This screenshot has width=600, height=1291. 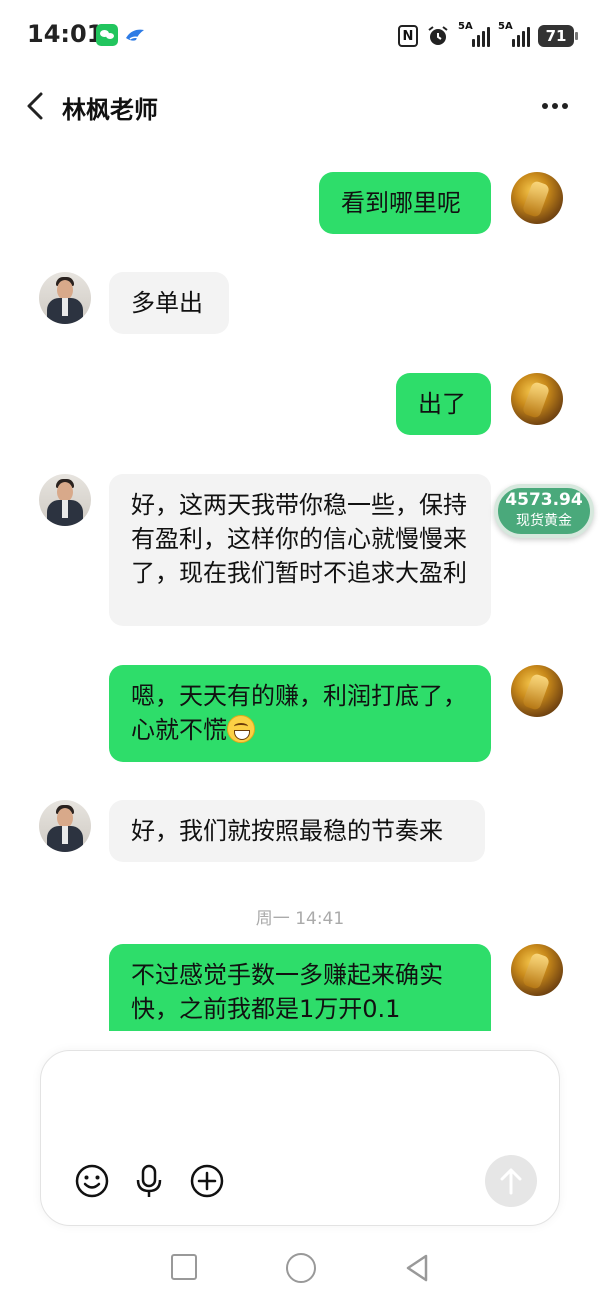 What do you see at coordinates (405, 203) in the screenshot?
I see `message-bubble: 看到哪里呢` at bounding box center [405, 203].